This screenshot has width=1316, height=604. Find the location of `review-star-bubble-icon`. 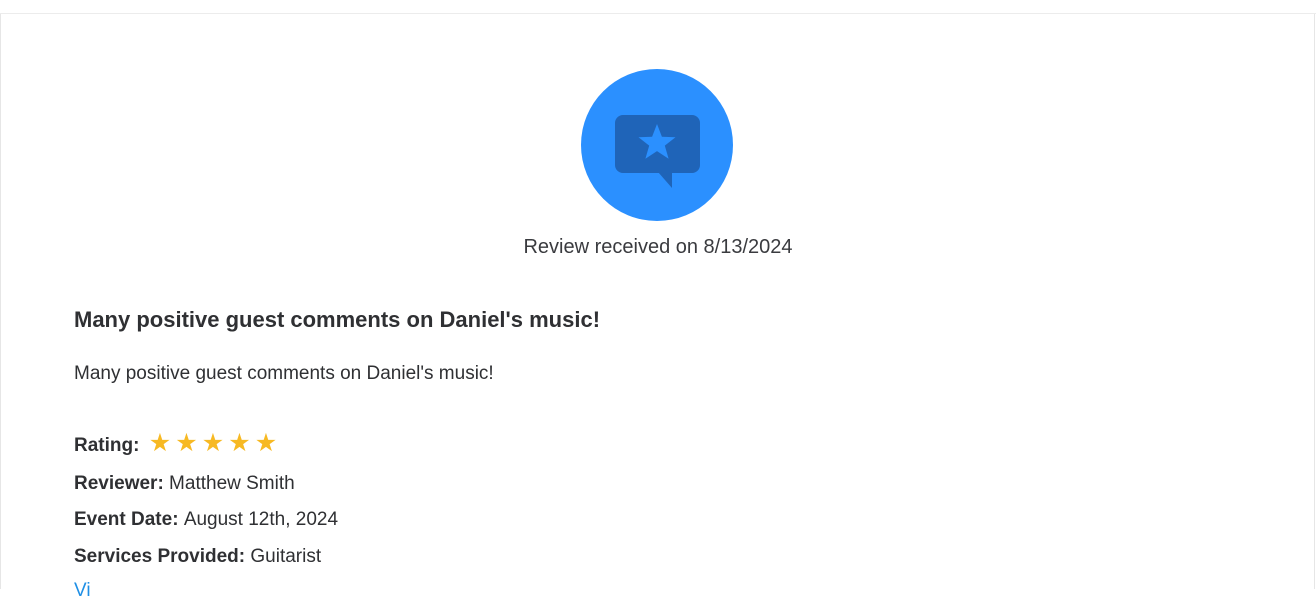

review-star-bubble-icon is located at coordinates (657, 151).